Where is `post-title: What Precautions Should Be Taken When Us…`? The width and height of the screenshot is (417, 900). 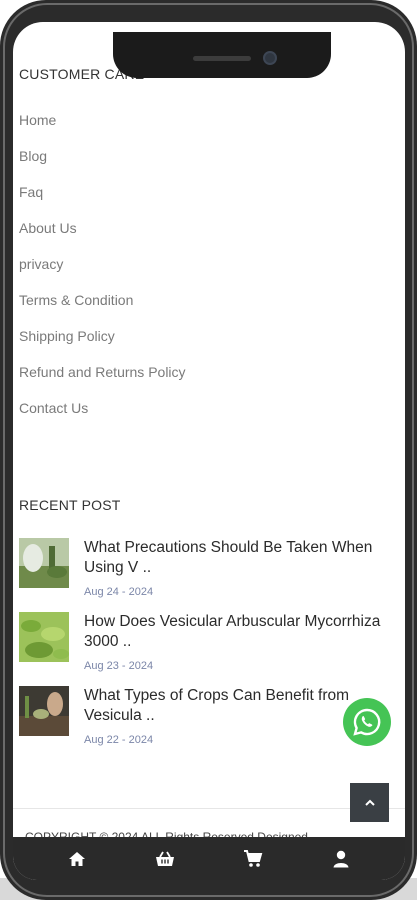
post-title: What Precautions Should Be Taken When Us… is located at coordinates (239, 558).